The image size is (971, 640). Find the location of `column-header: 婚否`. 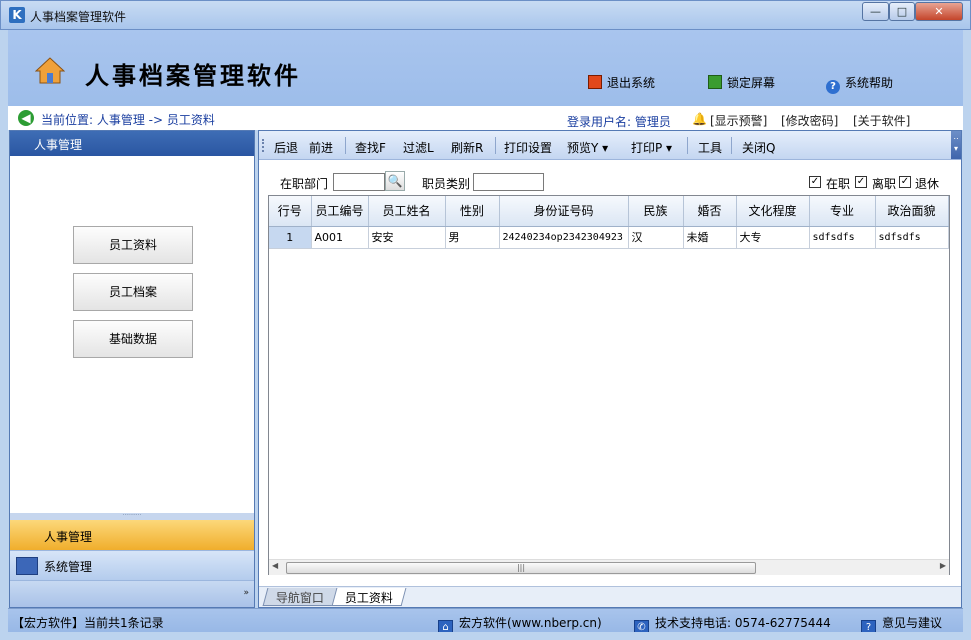

column-header: 婚否 is located at coordinates (710, 211).